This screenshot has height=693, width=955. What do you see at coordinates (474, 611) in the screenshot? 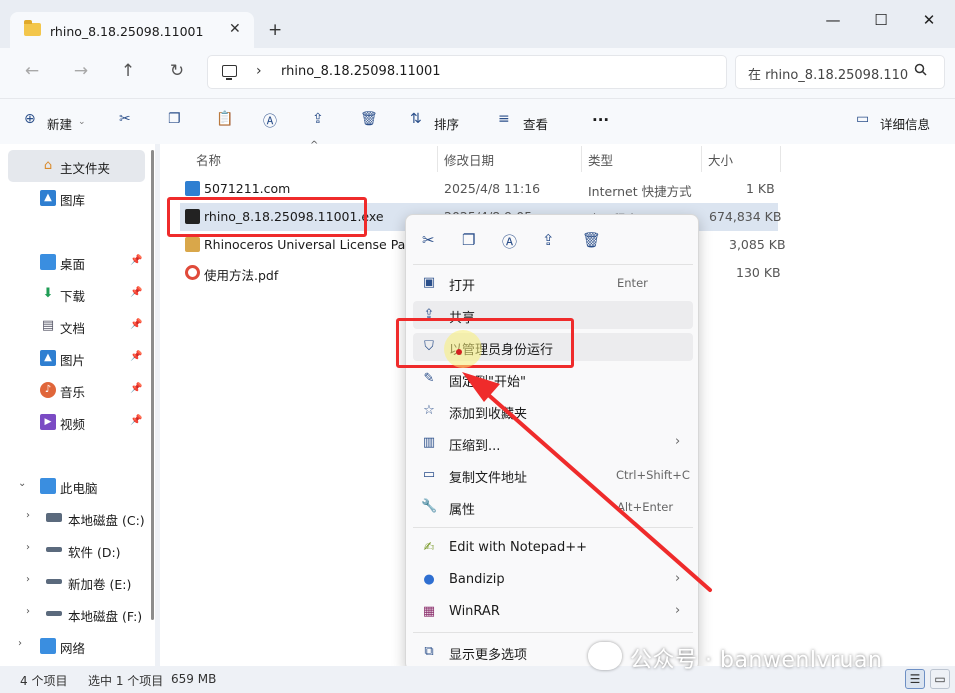
I see `menu-item-label: WinRAR` at bounding box center [474, 611].